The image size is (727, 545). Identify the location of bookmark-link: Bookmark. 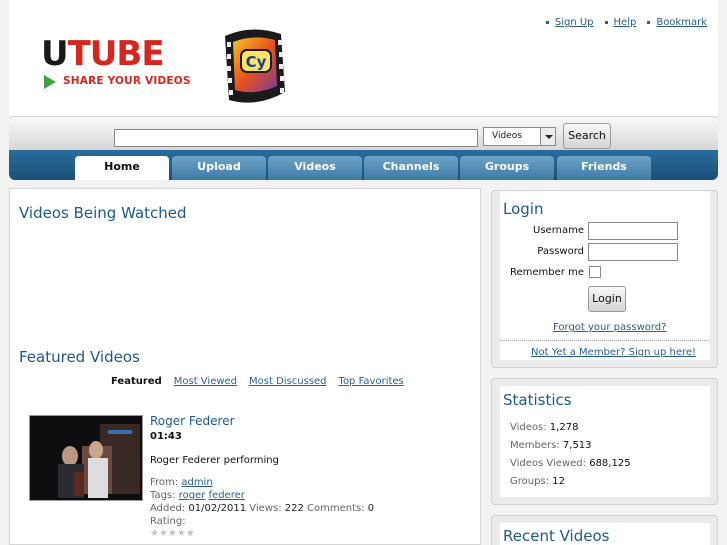
(681, 22).